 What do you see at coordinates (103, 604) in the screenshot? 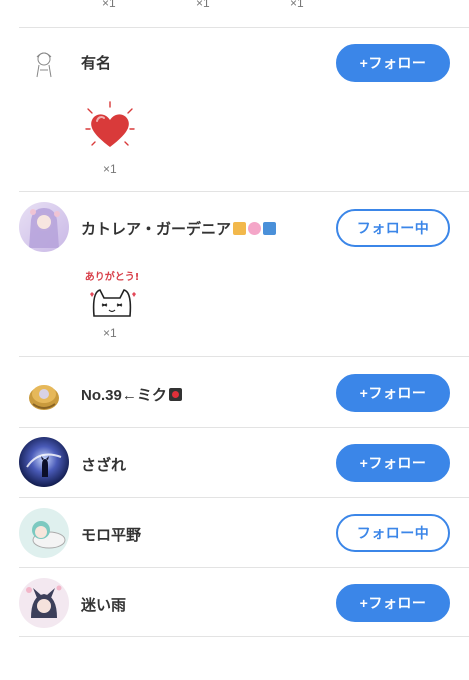
I see `user-name: 迷い雨` at bounding box center [103, 604].